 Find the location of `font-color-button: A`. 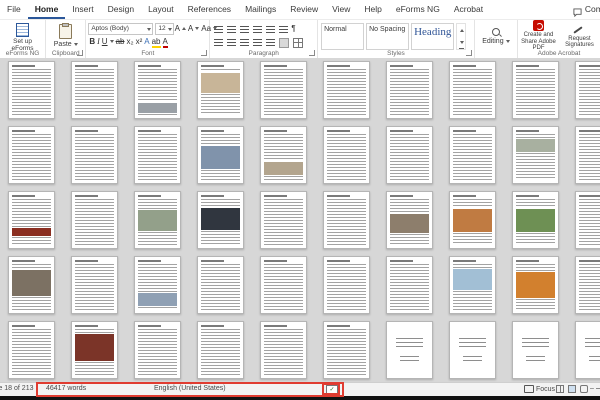

font-color-button: A is located at coordinates (165, 42).